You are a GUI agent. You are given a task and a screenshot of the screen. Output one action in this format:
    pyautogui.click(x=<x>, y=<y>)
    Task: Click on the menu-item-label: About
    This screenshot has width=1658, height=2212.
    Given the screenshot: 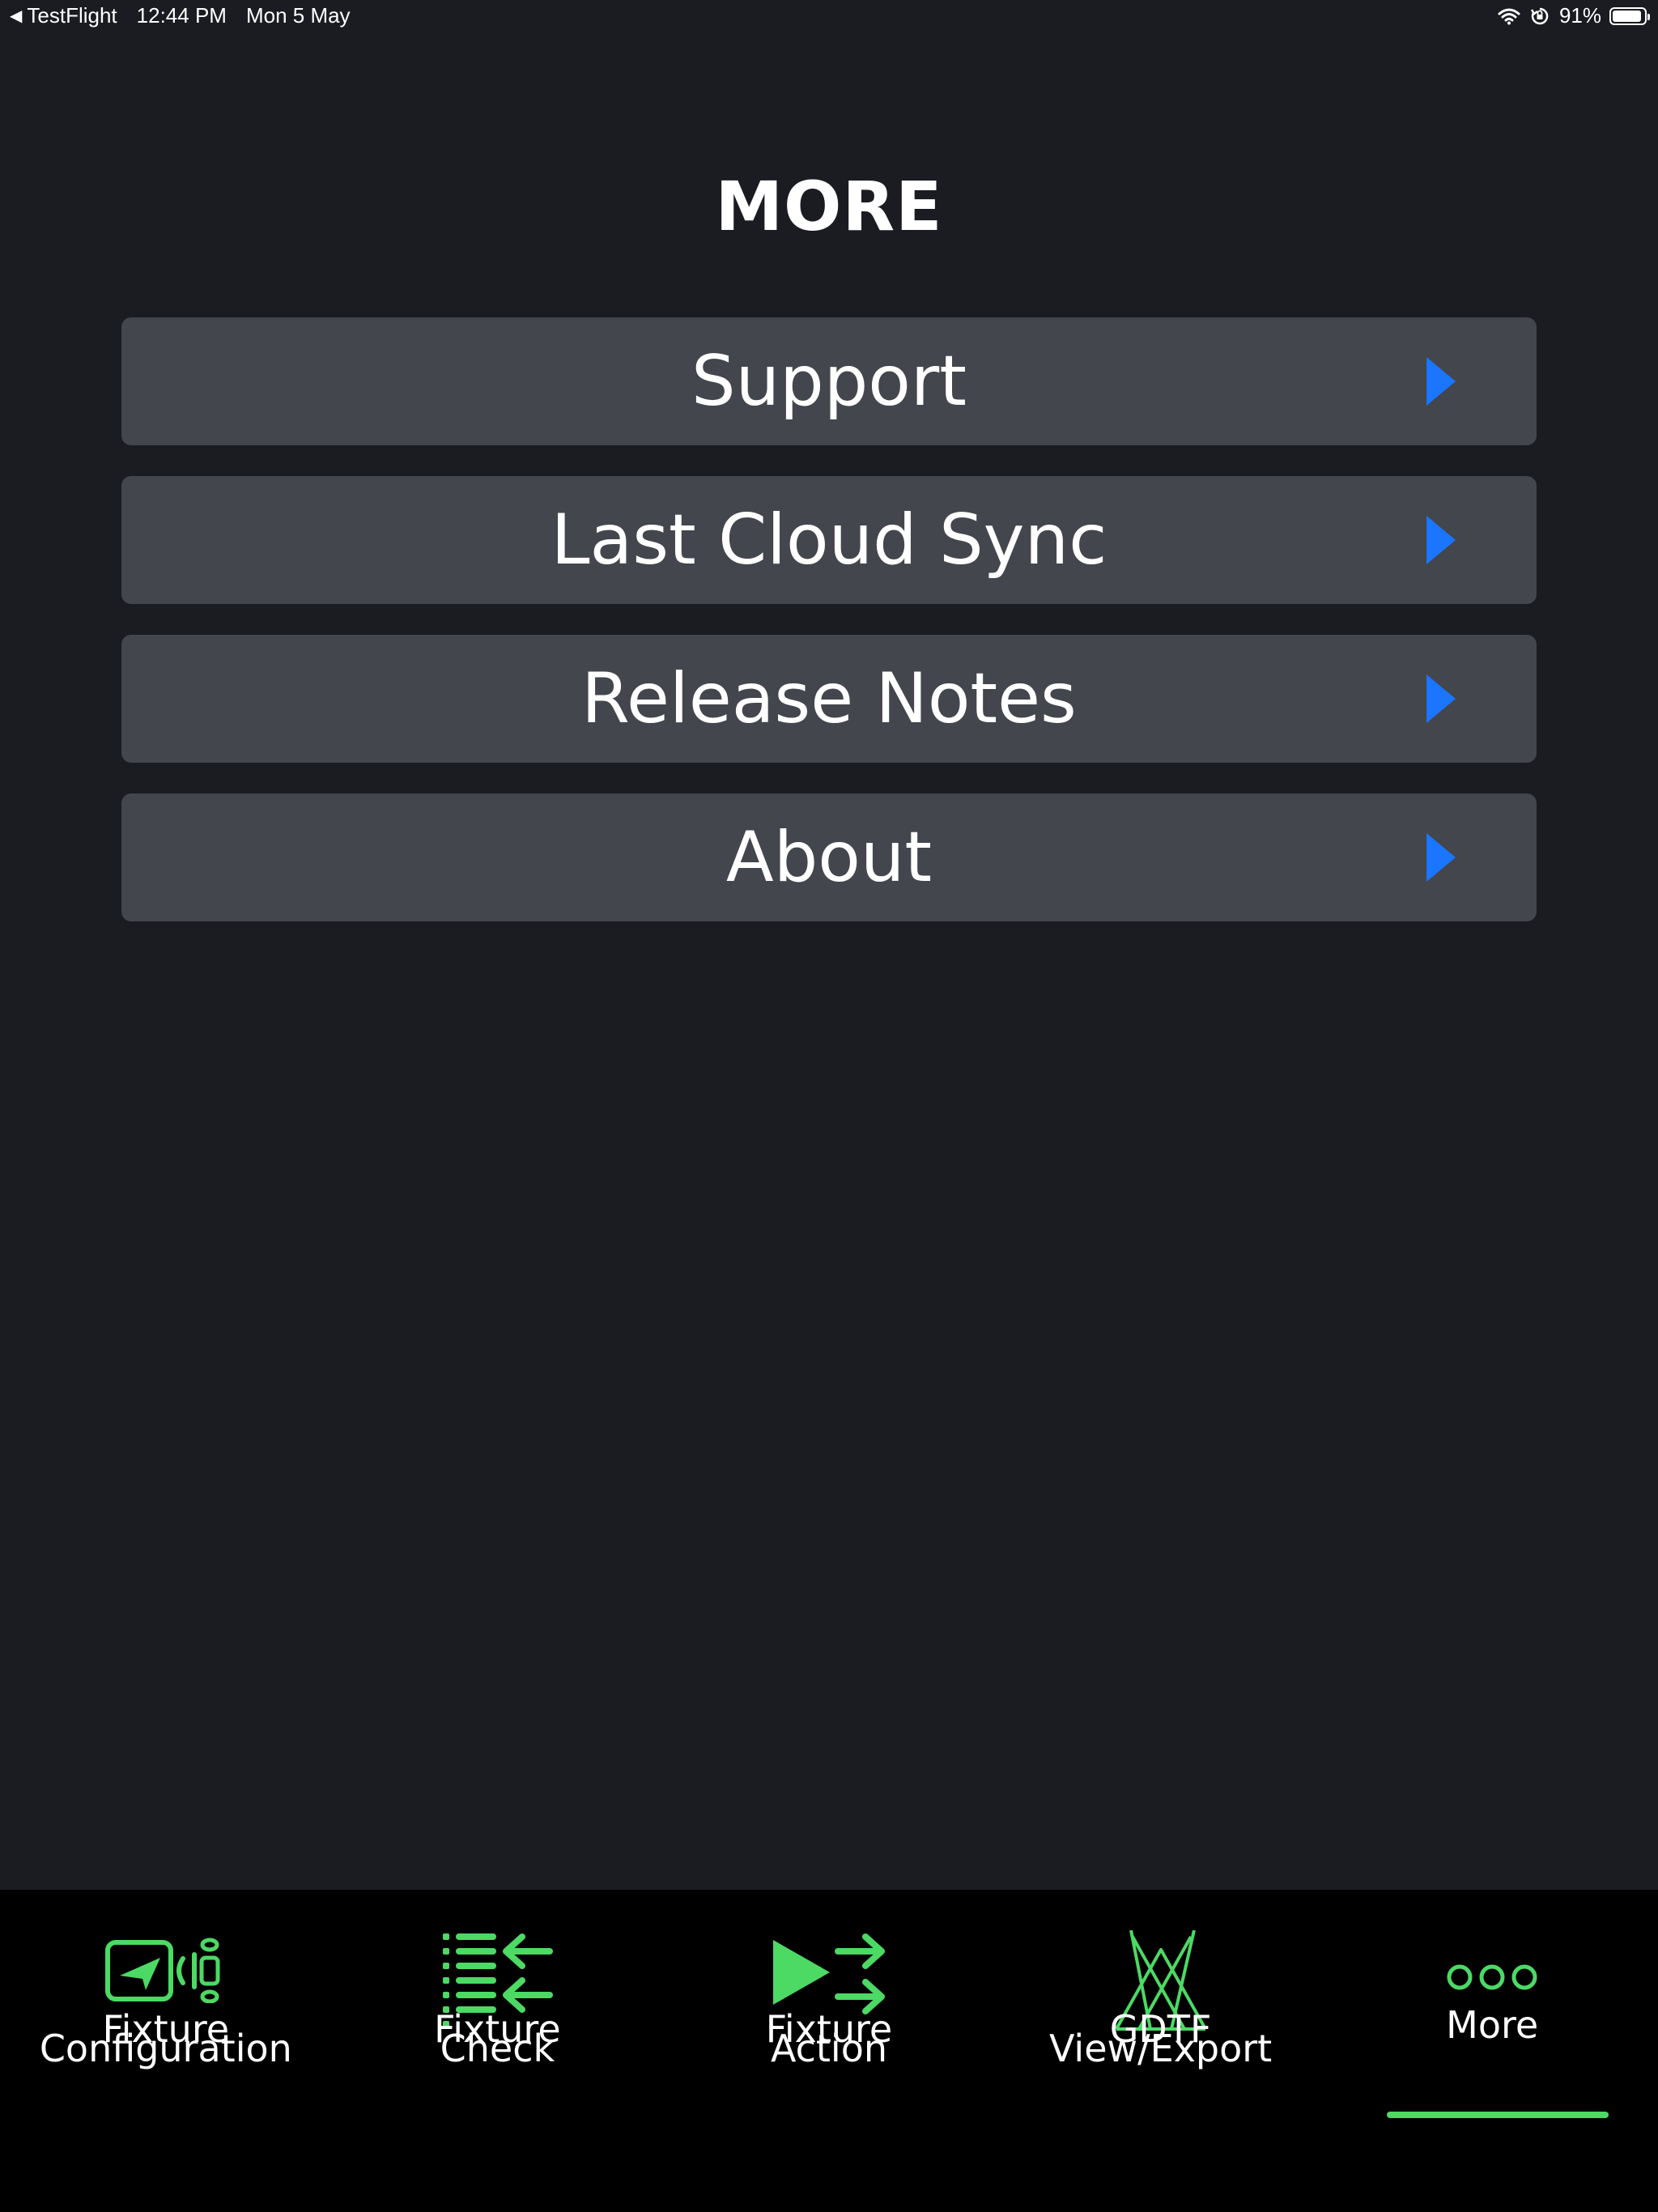 What is the action you would take?
    pyautogui.click(x=829, y=858)
    